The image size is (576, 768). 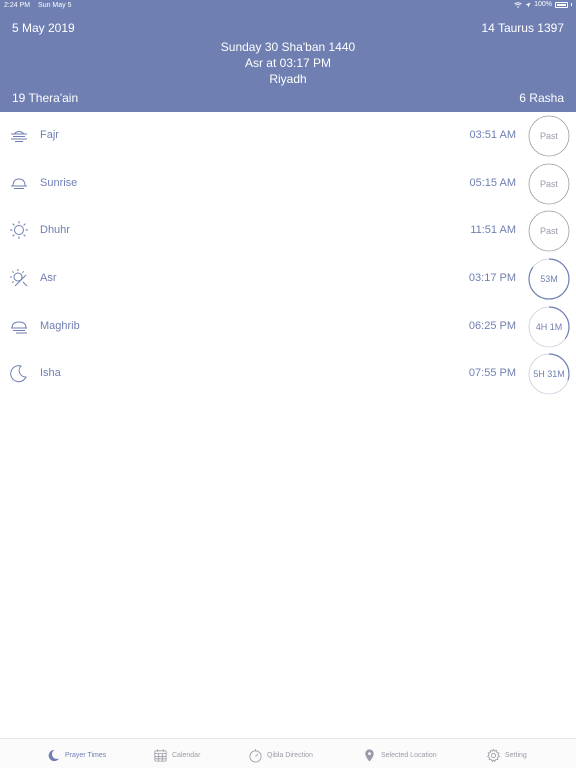 What do you see at coordinates (19, 183) in the screenshot?
I see `sunrise-icon` at bounding box center [19, 183].